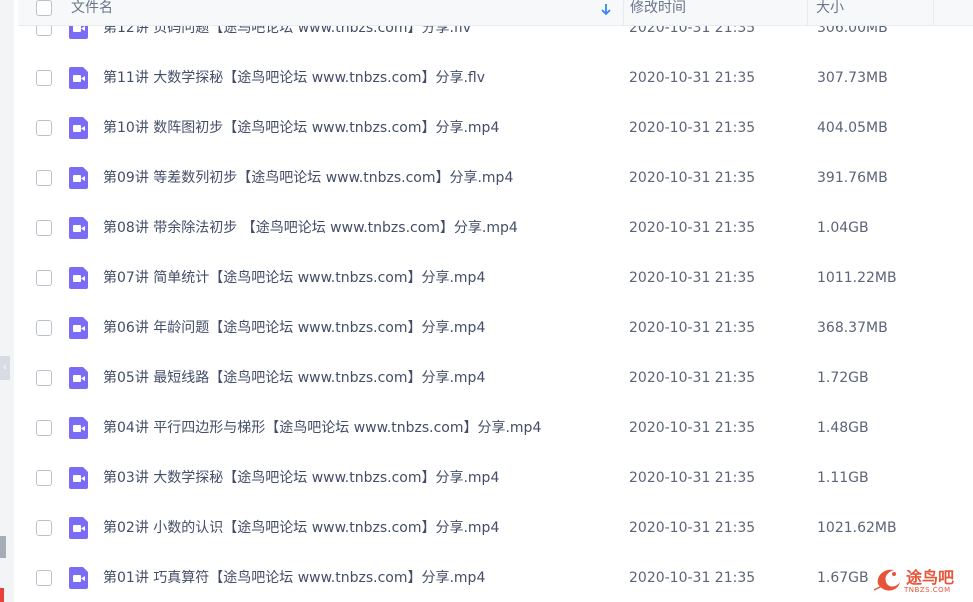 The height and width of the screenshot is (602, 973). Describe the element at coordinates (843, 578) in the screenshot. I see `file-size: 1.67GB` at that location.